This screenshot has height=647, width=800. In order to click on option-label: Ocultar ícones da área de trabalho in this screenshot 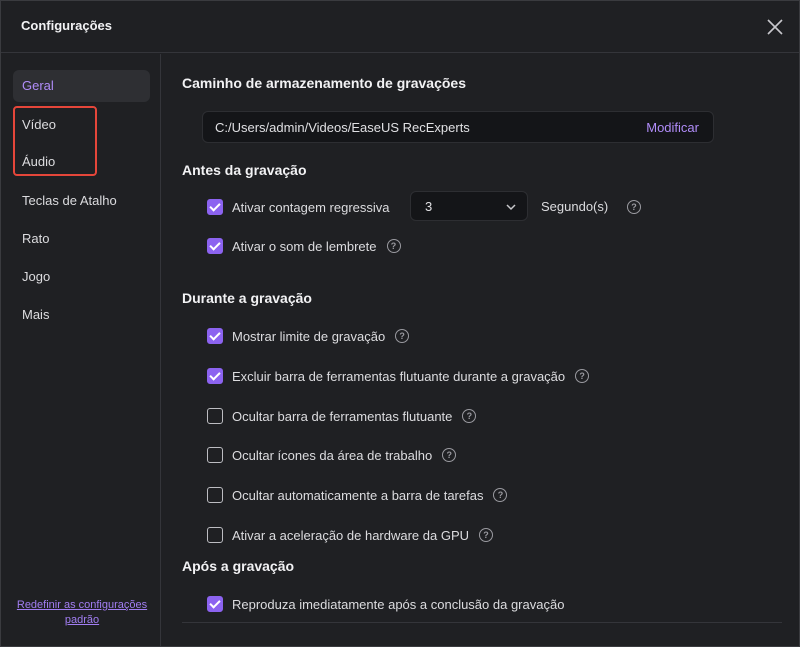, I will do `click(332, 455)`.